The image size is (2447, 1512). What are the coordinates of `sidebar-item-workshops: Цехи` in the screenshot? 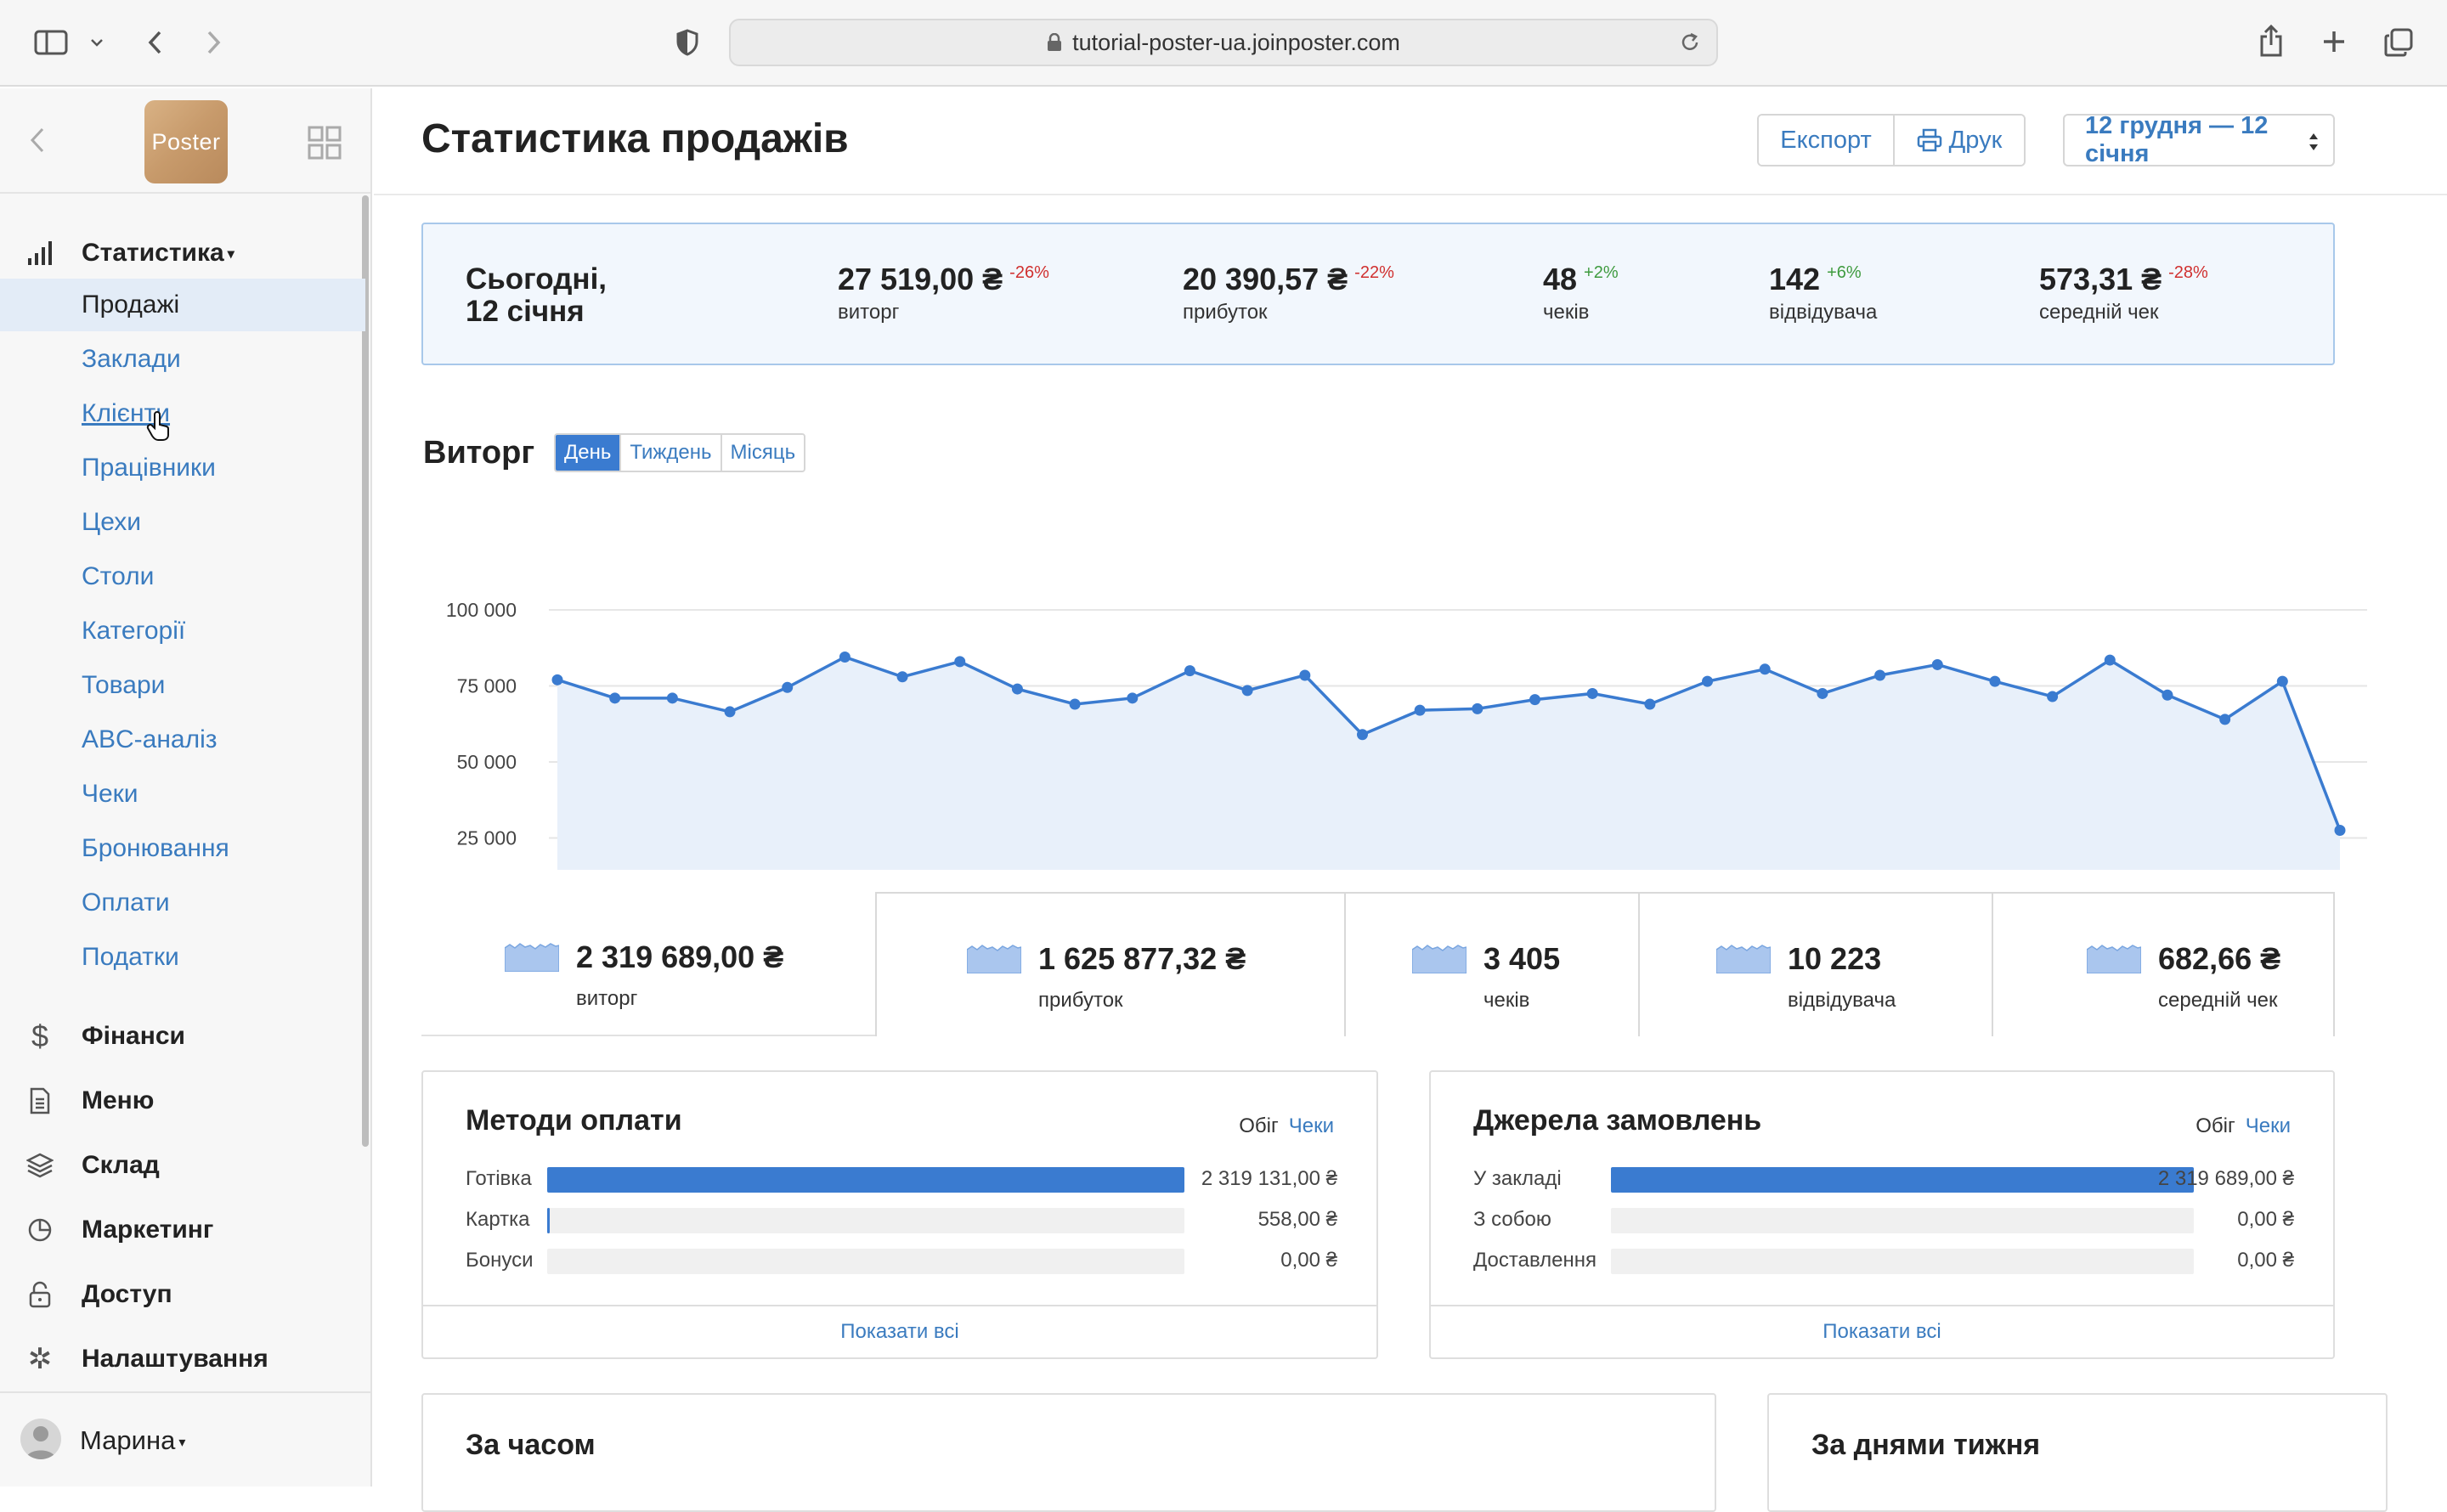 It's located at (182, 522).